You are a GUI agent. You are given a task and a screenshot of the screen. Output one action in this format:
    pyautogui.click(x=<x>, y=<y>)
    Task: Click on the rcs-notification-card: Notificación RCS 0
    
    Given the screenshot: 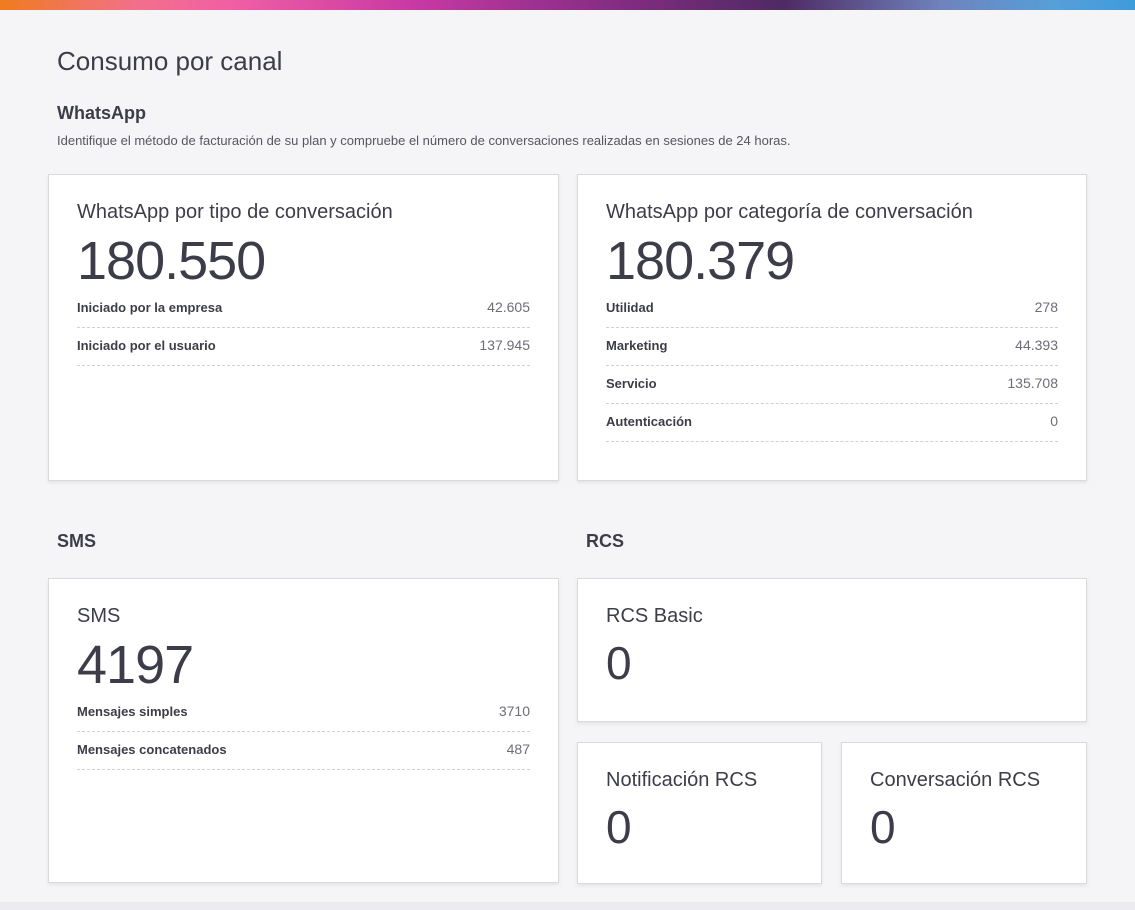 What is the action you would take?
    pyautogui.click(x=699, y=813)
    